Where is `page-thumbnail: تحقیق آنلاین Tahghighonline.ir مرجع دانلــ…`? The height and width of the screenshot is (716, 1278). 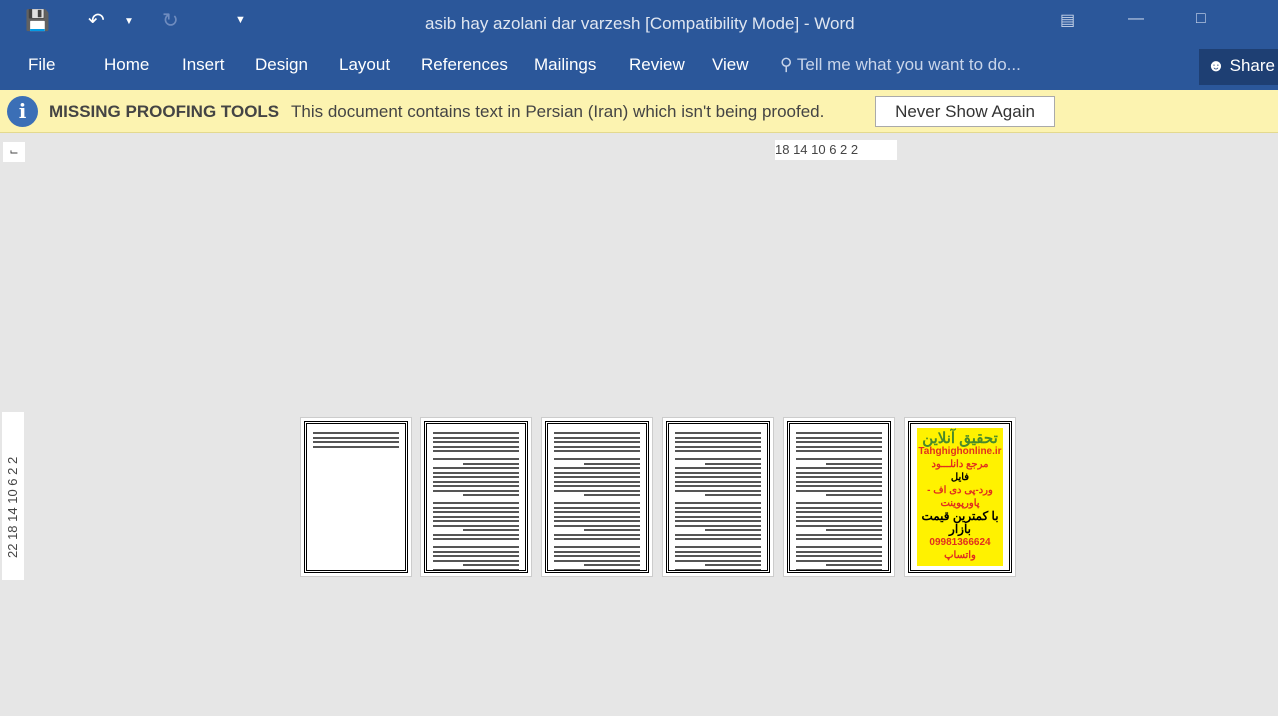 page-thumbnail: تحقیق آنلاین Tahghighonline.ir مرجع دانلــ… is located at coordinates (960, 497).